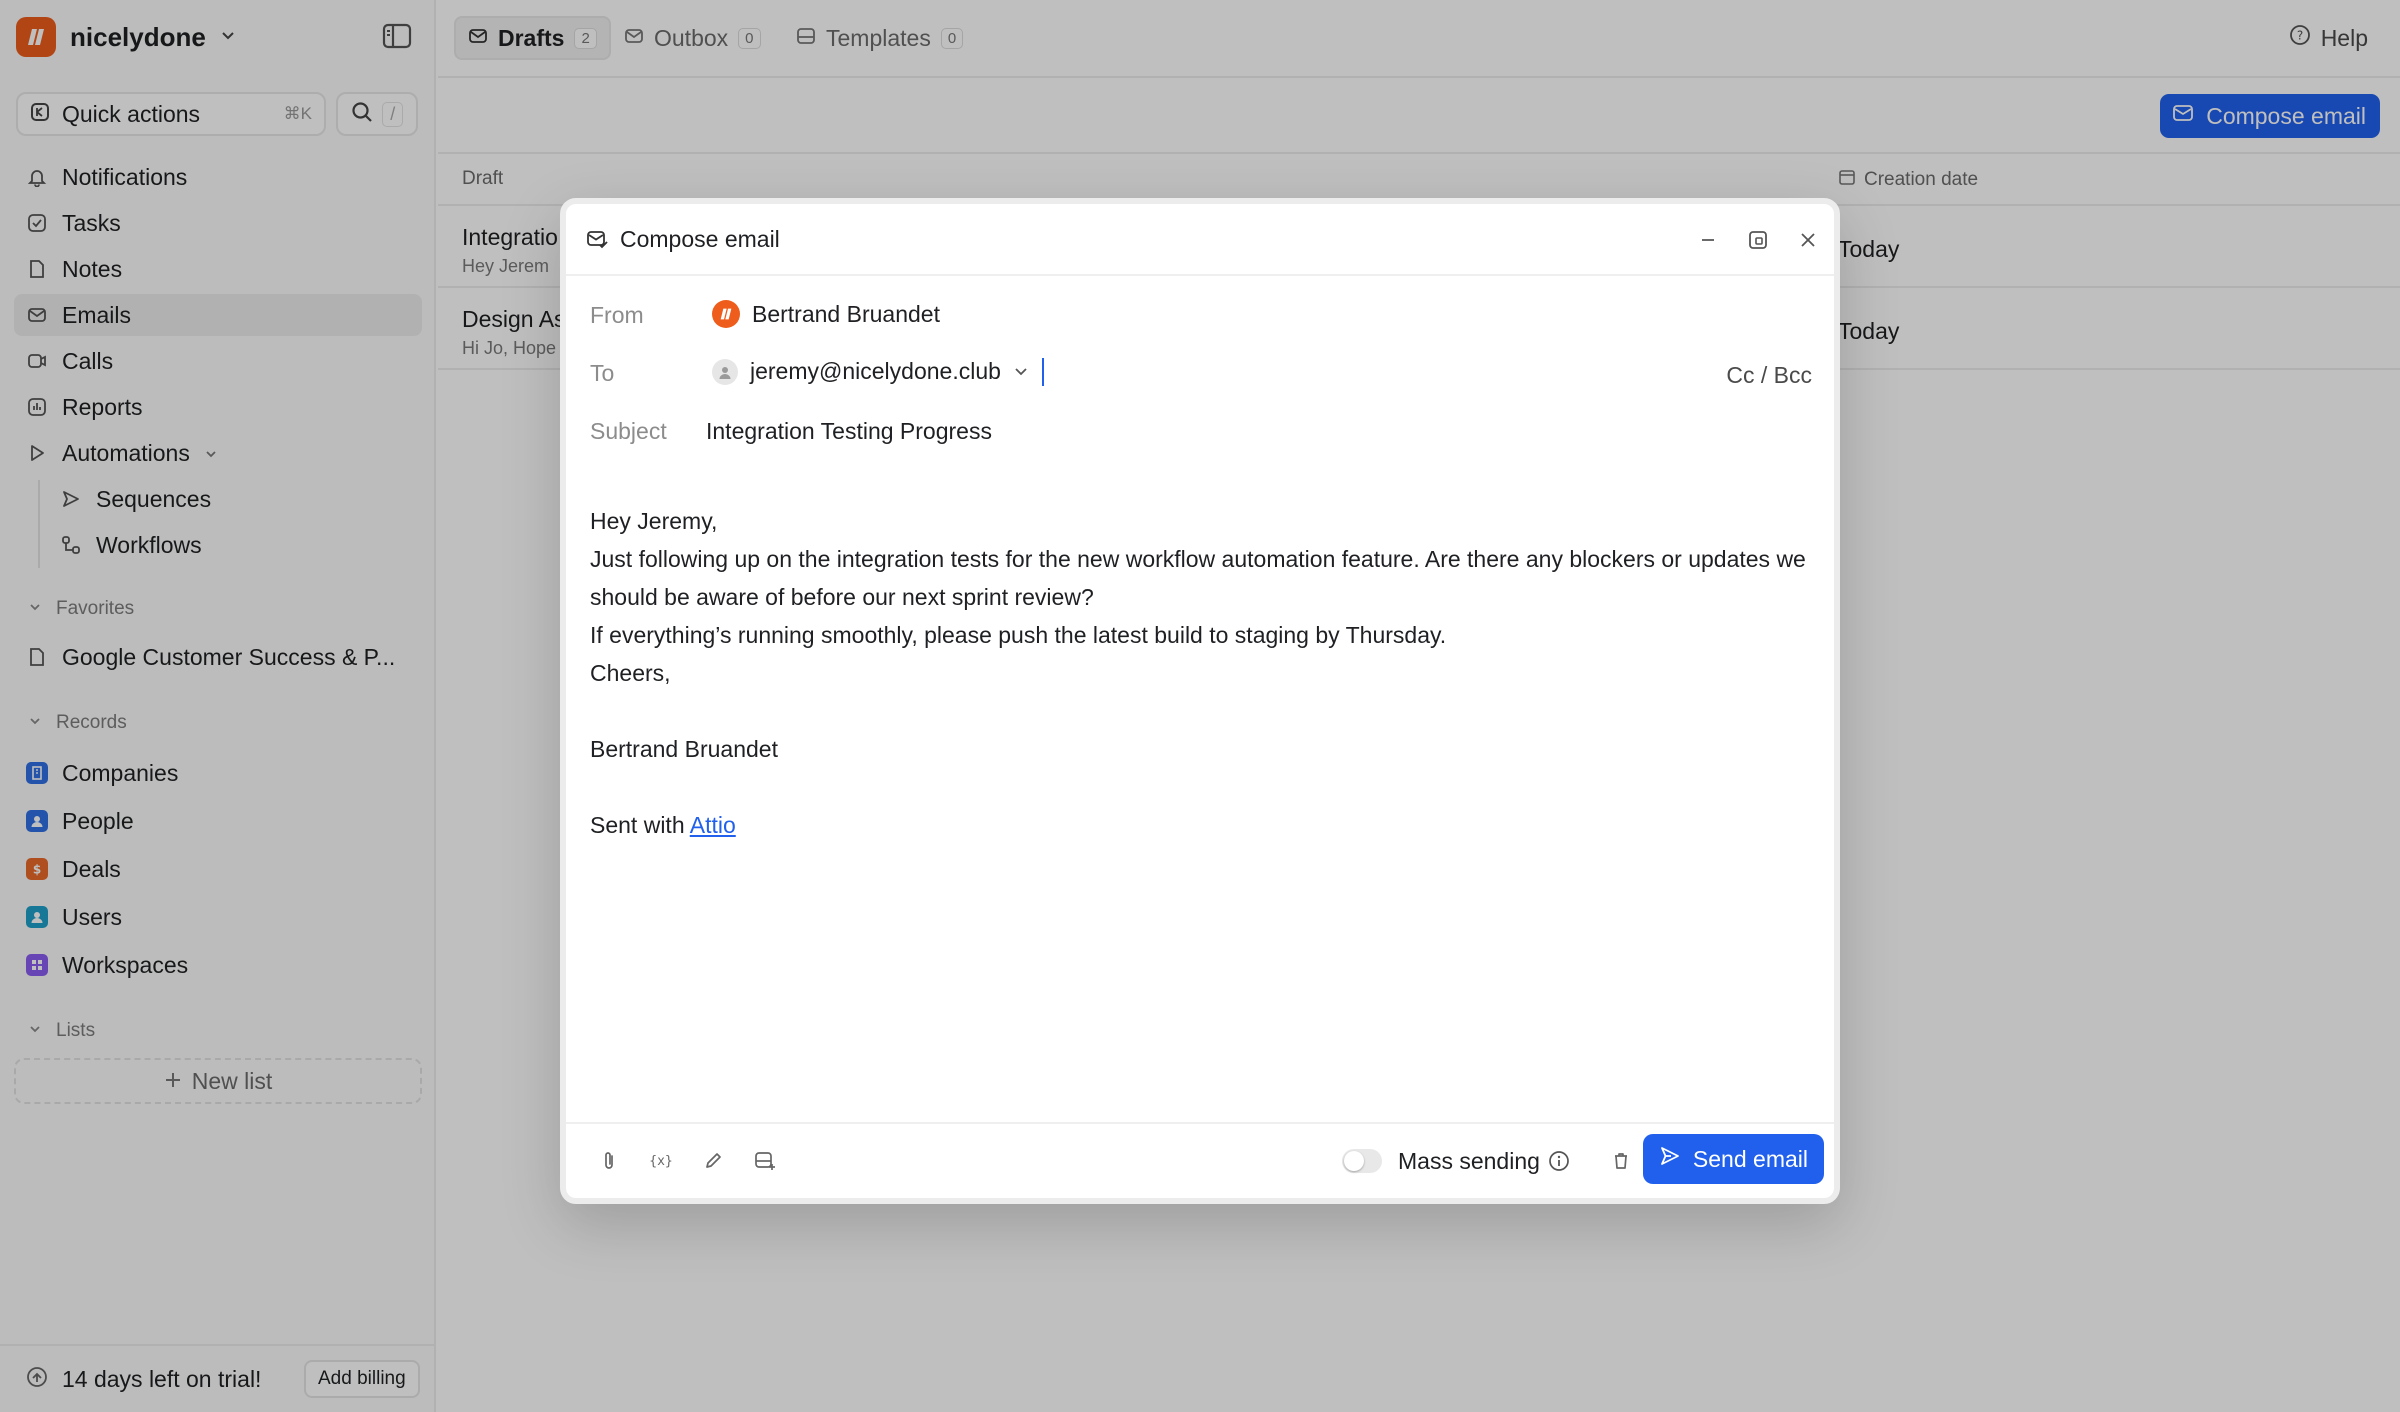 This screenshot has height=1412, width=2400. I want to click on modal-title: Compose email, so click(700, 239).